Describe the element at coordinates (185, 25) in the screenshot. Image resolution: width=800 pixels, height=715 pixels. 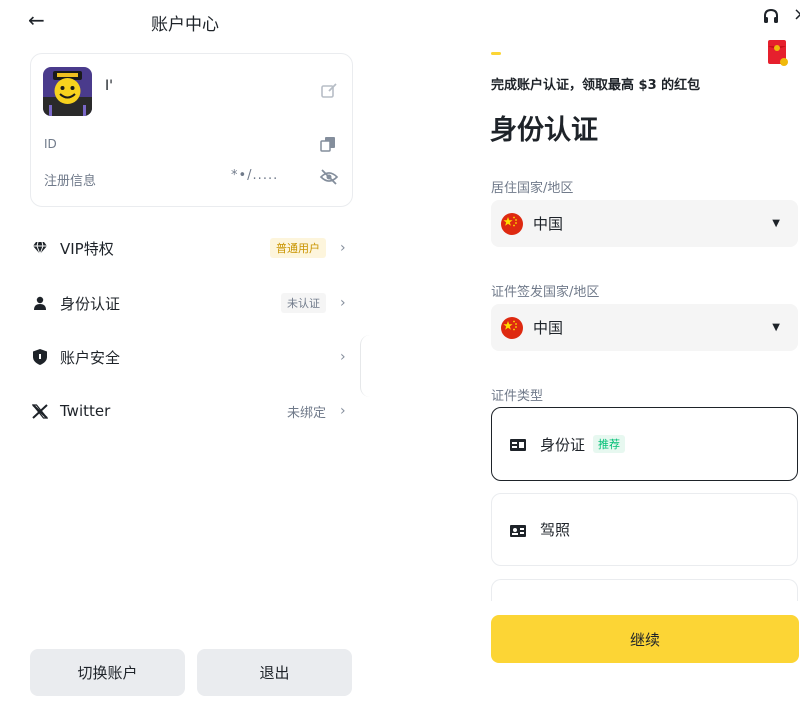
I see `page-title: 账户中心` at that location.